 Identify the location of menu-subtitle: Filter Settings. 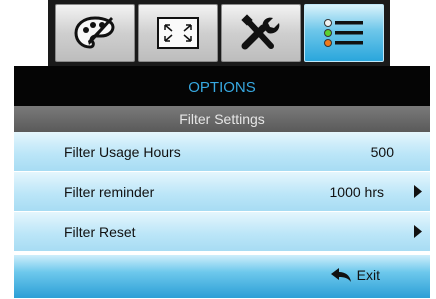
(222, 119).